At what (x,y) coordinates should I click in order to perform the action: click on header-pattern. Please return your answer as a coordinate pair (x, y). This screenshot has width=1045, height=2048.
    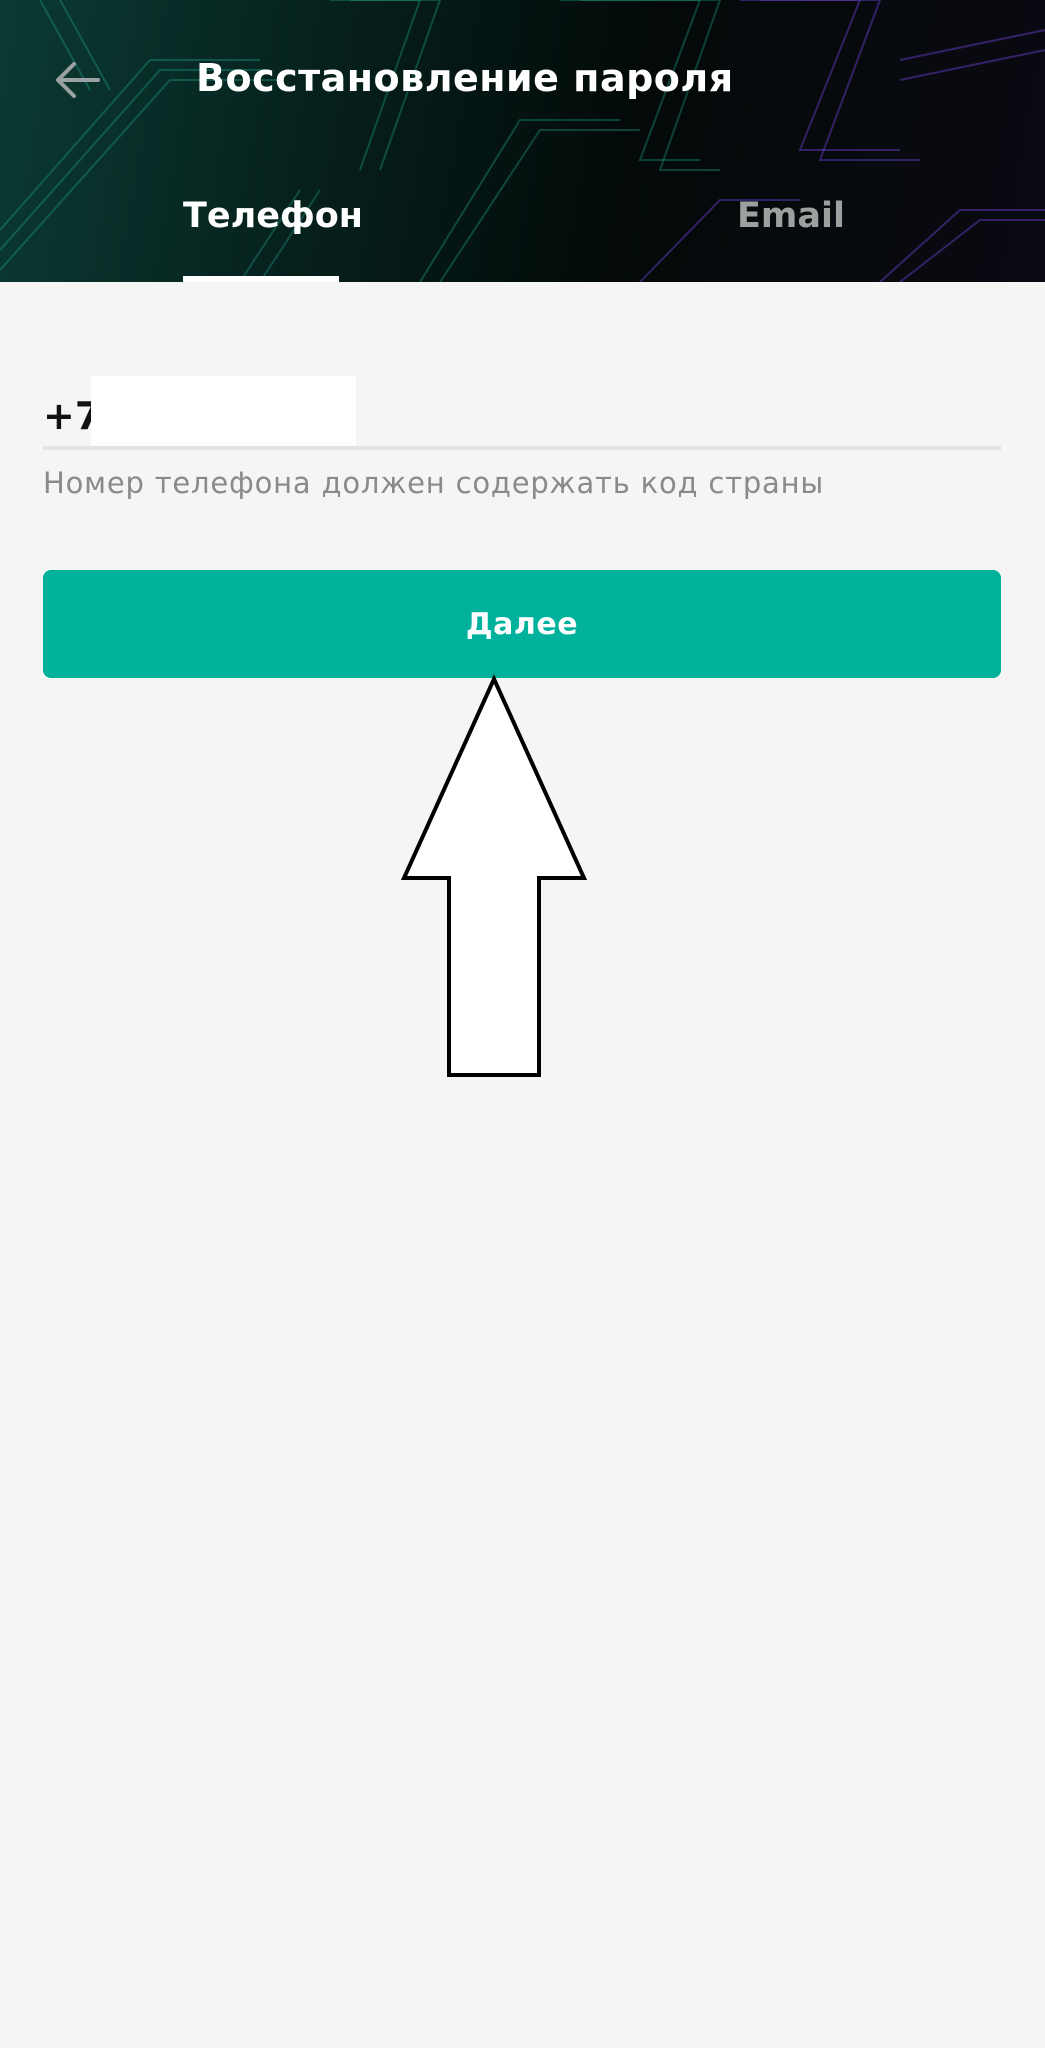
    Looking at the image, I should click on (522, 141).